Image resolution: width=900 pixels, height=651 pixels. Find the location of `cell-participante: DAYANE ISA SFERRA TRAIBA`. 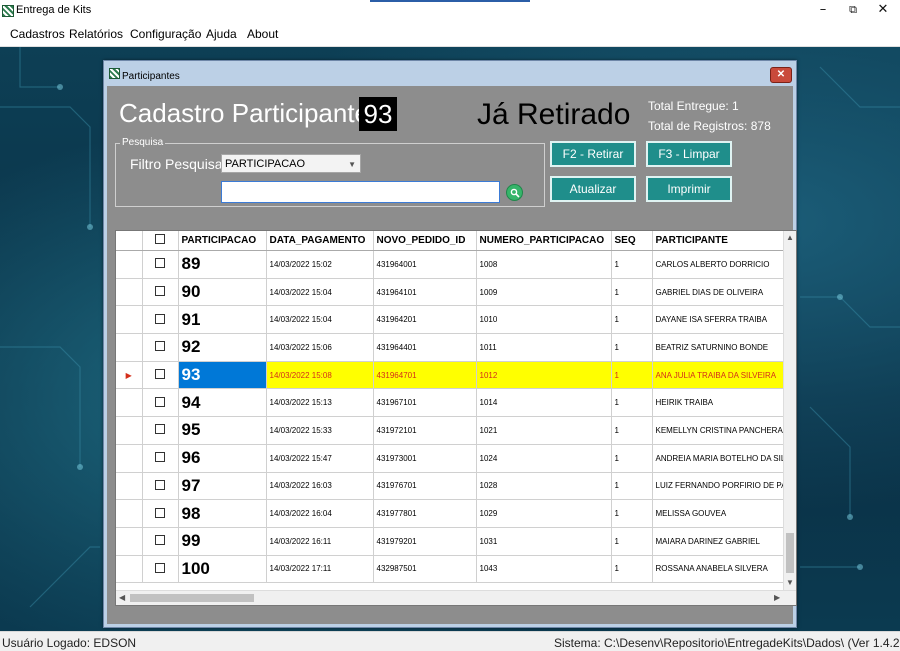

cell-participante: DAYANE ISA SFERRA TRAIBA is located at coordinates (718, 320).